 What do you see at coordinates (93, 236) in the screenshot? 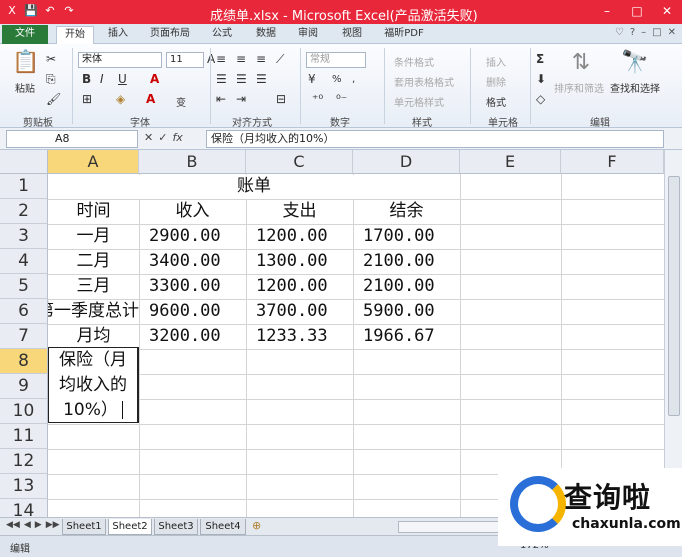
I see `table-cell: 一月` at bounding box center [93, 236].